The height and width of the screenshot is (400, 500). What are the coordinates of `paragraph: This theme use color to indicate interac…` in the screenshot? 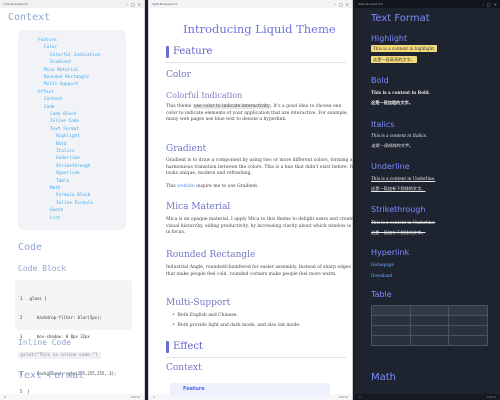 It's located at (260, 114).